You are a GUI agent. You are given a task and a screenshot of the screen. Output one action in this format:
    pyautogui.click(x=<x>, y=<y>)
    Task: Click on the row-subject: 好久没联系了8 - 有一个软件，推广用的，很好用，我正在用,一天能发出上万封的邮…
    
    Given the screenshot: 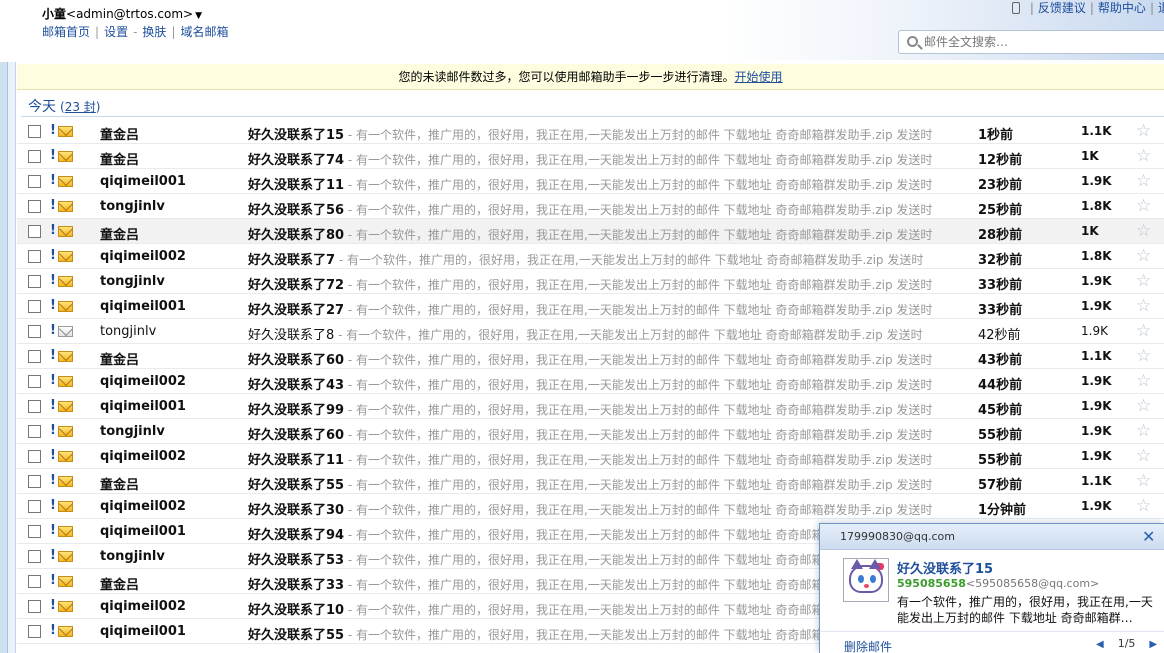 What is the action you would take?
    pyautogui.click(x=585, y=333)
    